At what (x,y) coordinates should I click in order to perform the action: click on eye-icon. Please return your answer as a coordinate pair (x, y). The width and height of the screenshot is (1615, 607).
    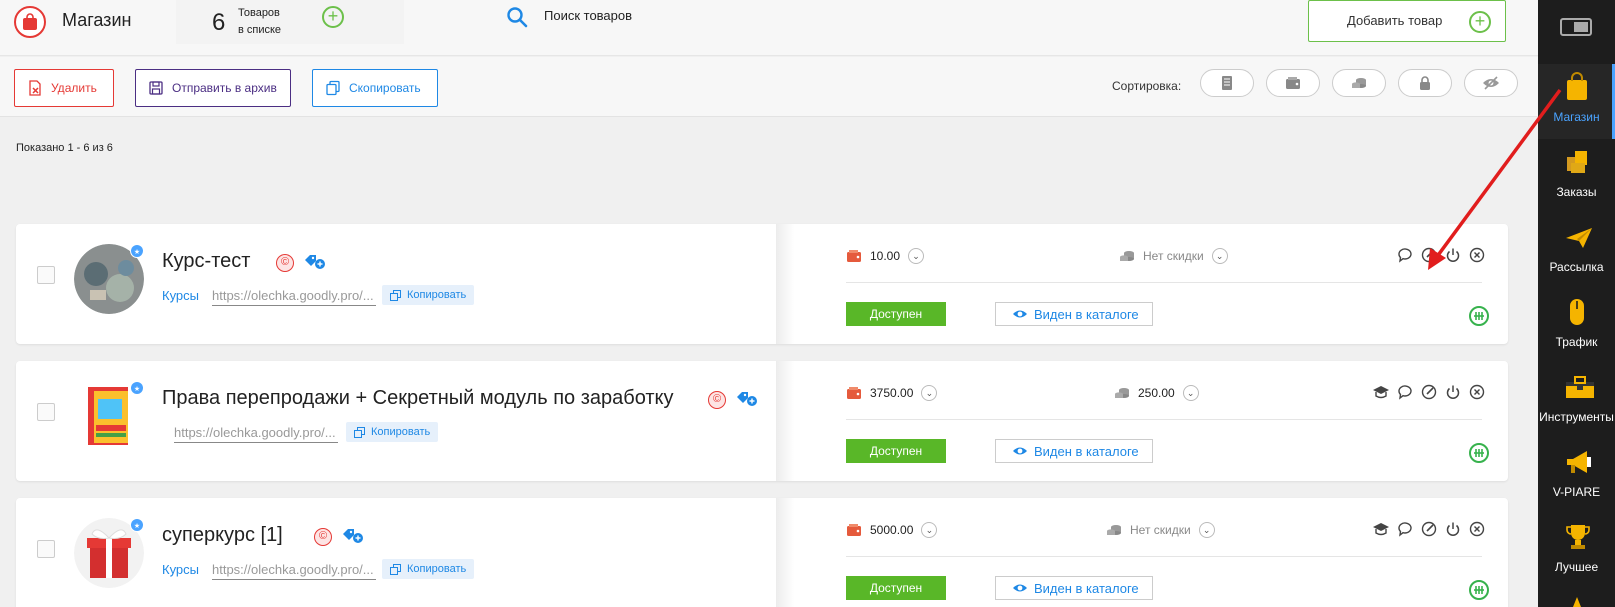
    Looking at the image, I should click on (1020, 314).